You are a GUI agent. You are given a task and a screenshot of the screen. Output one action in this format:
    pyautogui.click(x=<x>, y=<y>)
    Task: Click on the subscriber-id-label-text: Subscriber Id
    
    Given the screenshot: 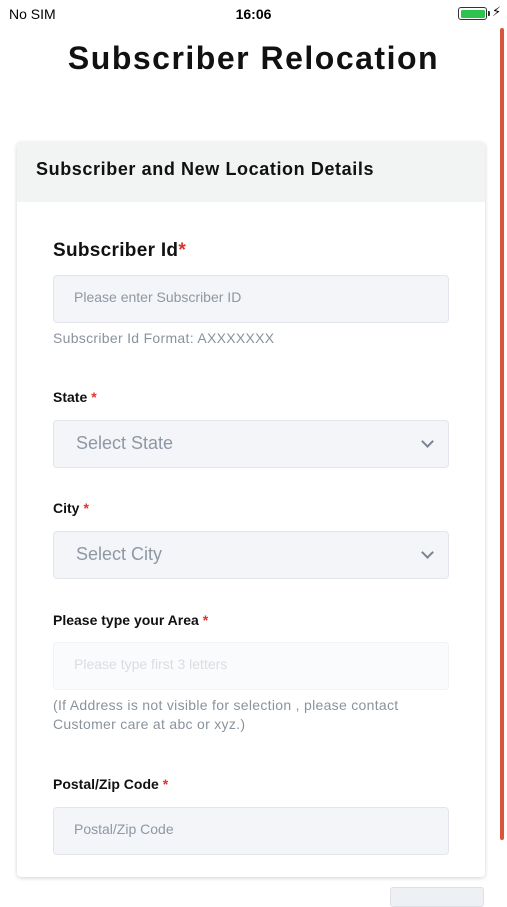 What is the action you would take?
    pyautogui.click(x=116, y=250)
    